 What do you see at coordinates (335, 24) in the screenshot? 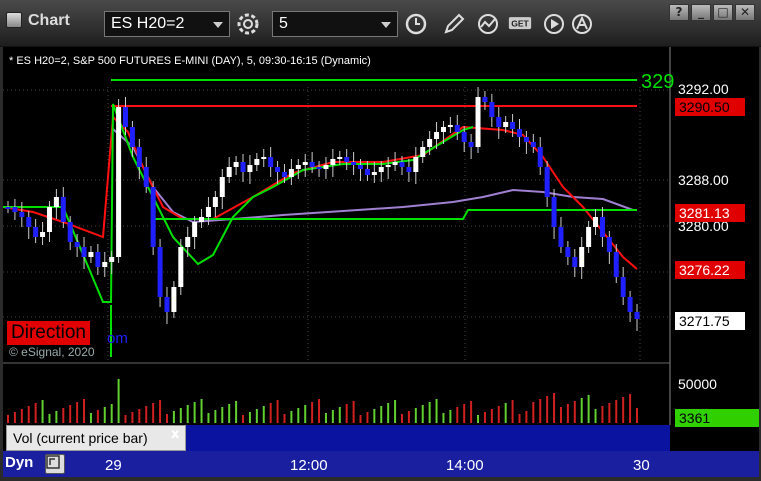
I see `interval-dropdown: 5` at bounding box center [335, 24].